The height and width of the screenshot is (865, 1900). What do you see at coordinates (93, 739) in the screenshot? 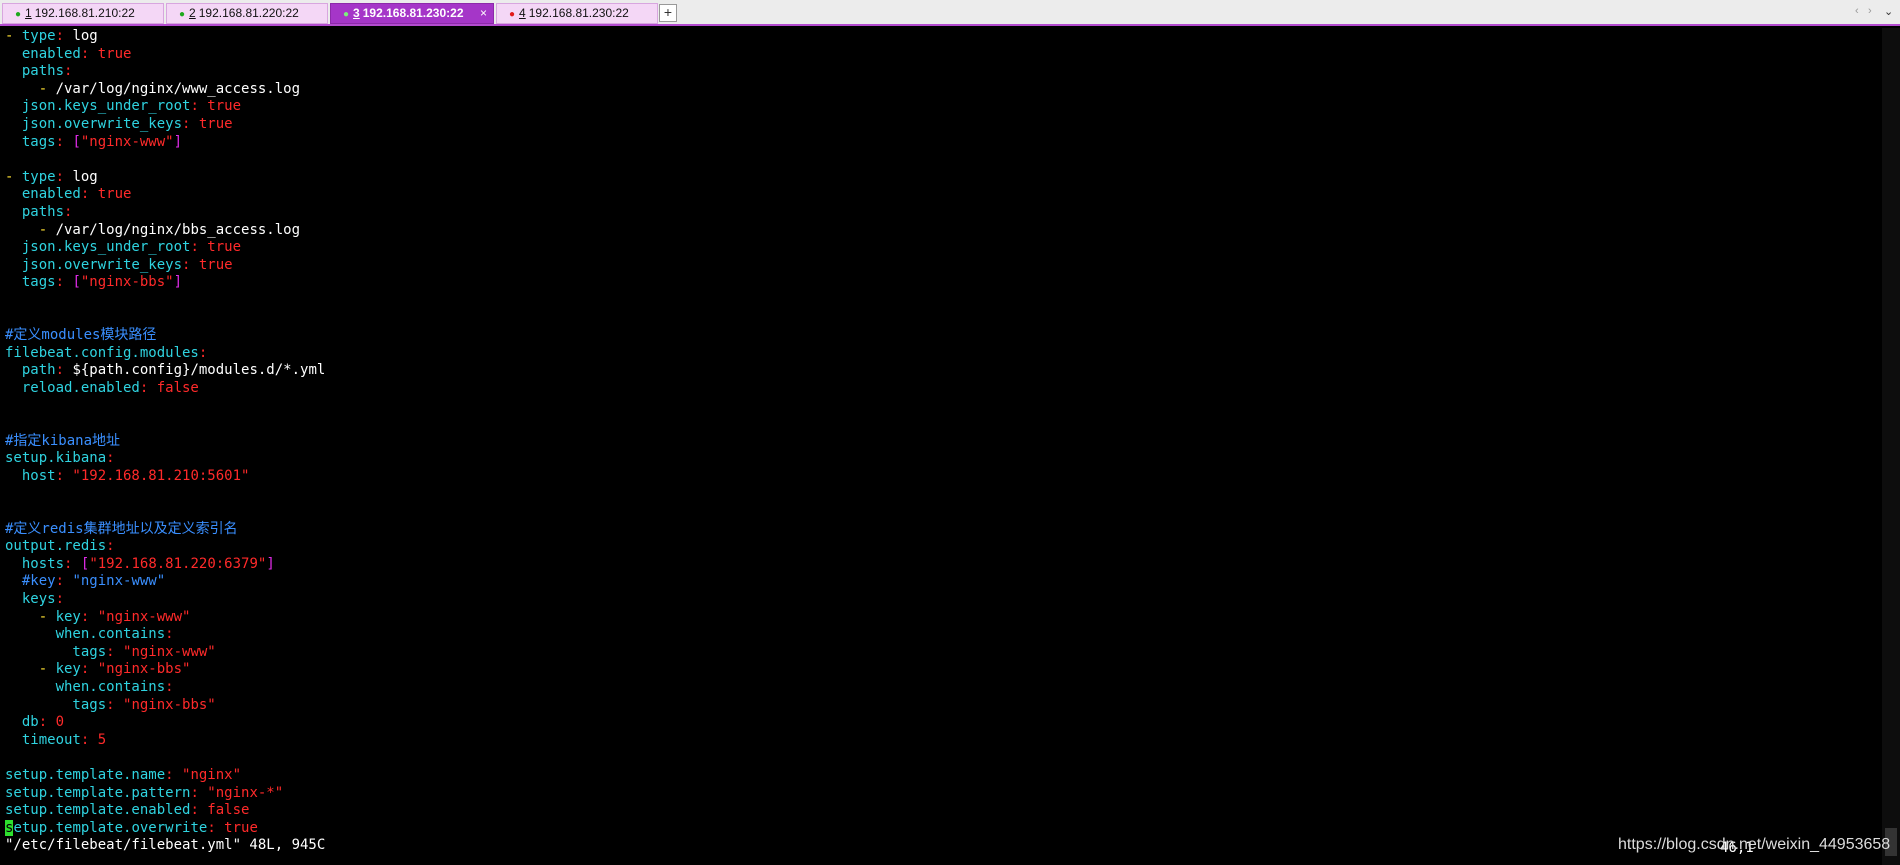
I see `terminal-token: : 5` at bounding box center [93, 739].